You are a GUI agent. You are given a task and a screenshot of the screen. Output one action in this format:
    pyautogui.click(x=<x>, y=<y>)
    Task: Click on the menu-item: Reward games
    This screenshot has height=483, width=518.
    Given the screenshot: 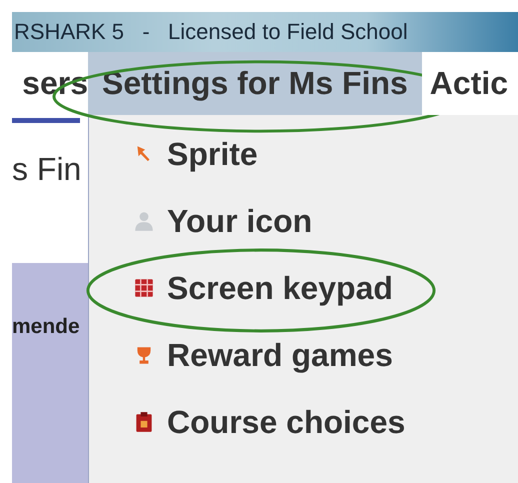 What is the action you would take?
    pyautogui.click(x=256, y=355)
    